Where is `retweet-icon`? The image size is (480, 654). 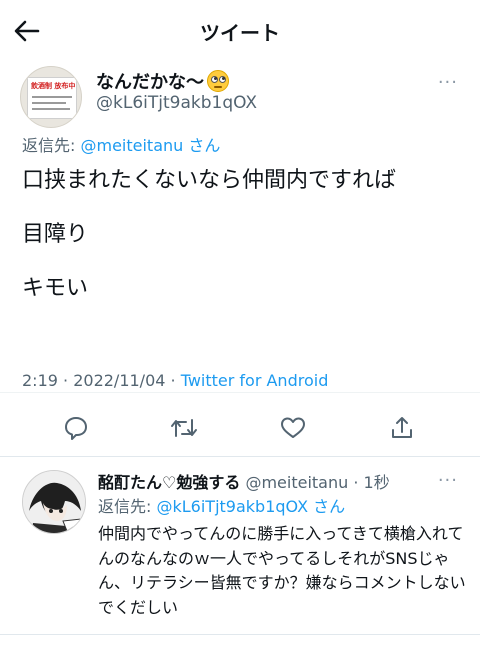
retweet-icon is located at coordinates (184, 428).